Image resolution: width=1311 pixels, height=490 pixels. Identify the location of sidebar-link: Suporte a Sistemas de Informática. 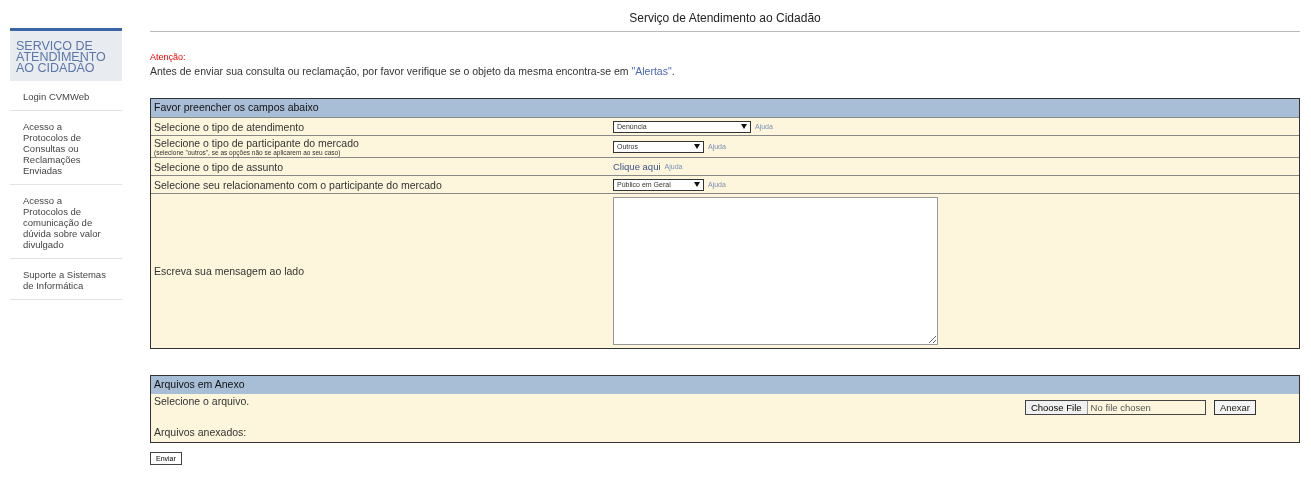
(66, 279).